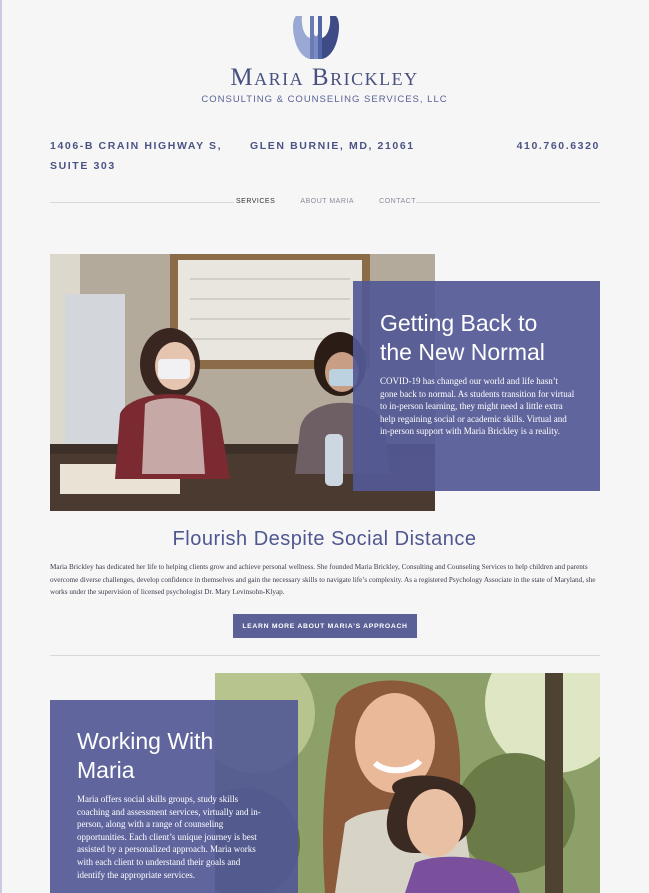 The image size is (649, 893). Describe the element at coordinates (1, 446) in the screenshot. I see `page-left-border` at that location.